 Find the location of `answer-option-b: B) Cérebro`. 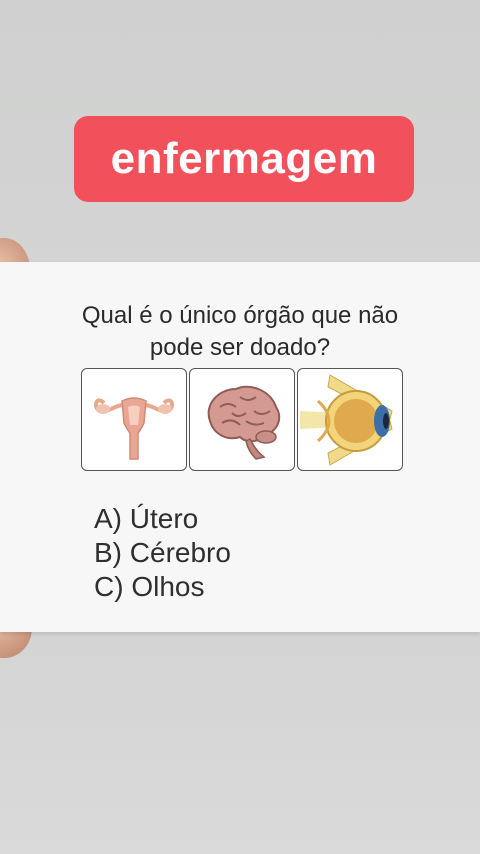

answer-option-b: B) Cérebro is located at coordinates (162, 552).